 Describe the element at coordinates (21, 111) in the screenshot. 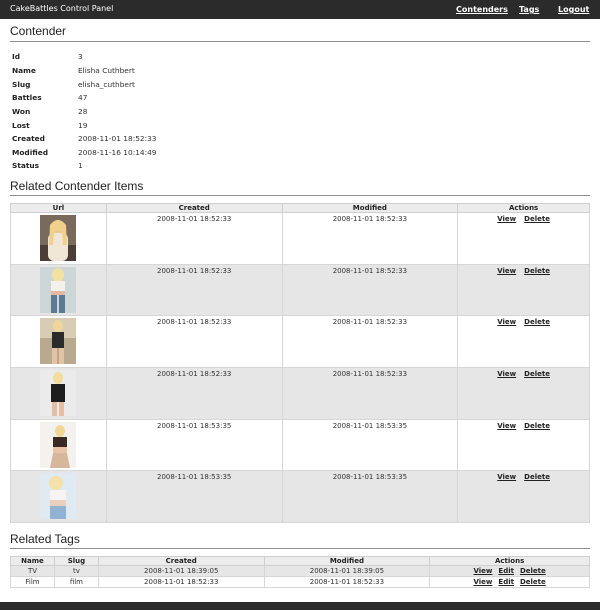

I see `field-label-won: Won` at that location.